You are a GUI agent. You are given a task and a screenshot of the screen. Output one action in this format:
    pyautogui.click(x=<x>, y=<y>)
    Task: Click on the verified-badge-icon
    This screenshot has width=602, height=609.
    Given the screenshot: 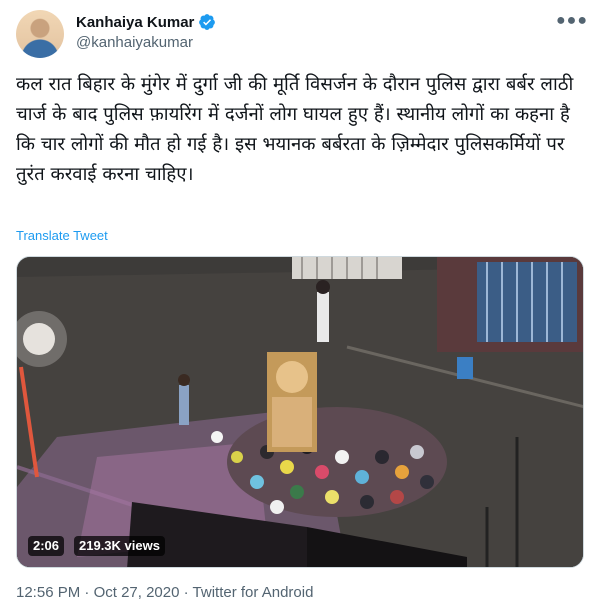 What is the action you would take?
    pyautogui.click(x=207, y=22)
    